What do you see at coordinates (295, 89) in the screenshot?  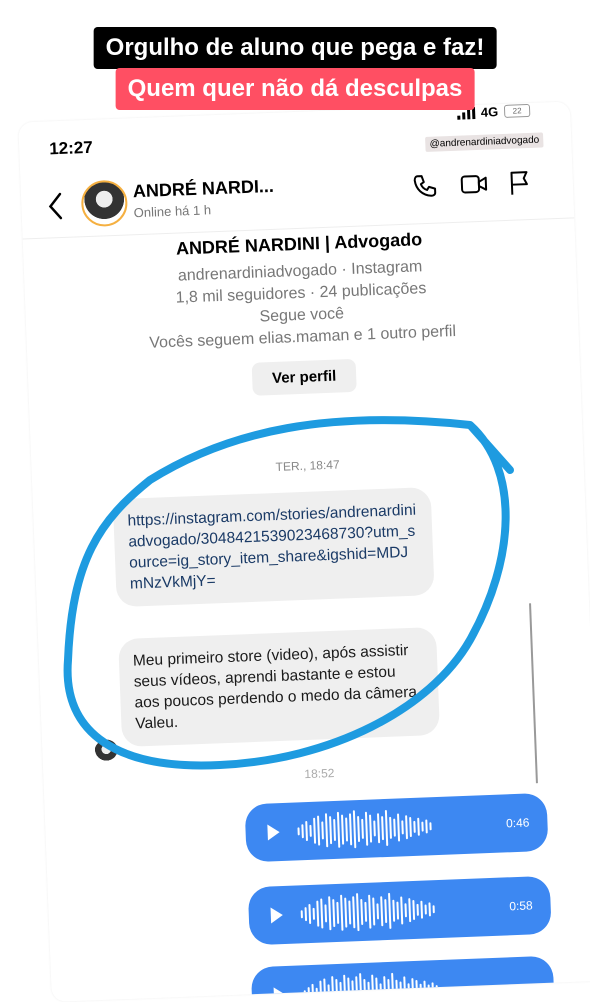 I see `story-caption-2: Quem quer não dá desculpas` at bounding box center [295, 89].